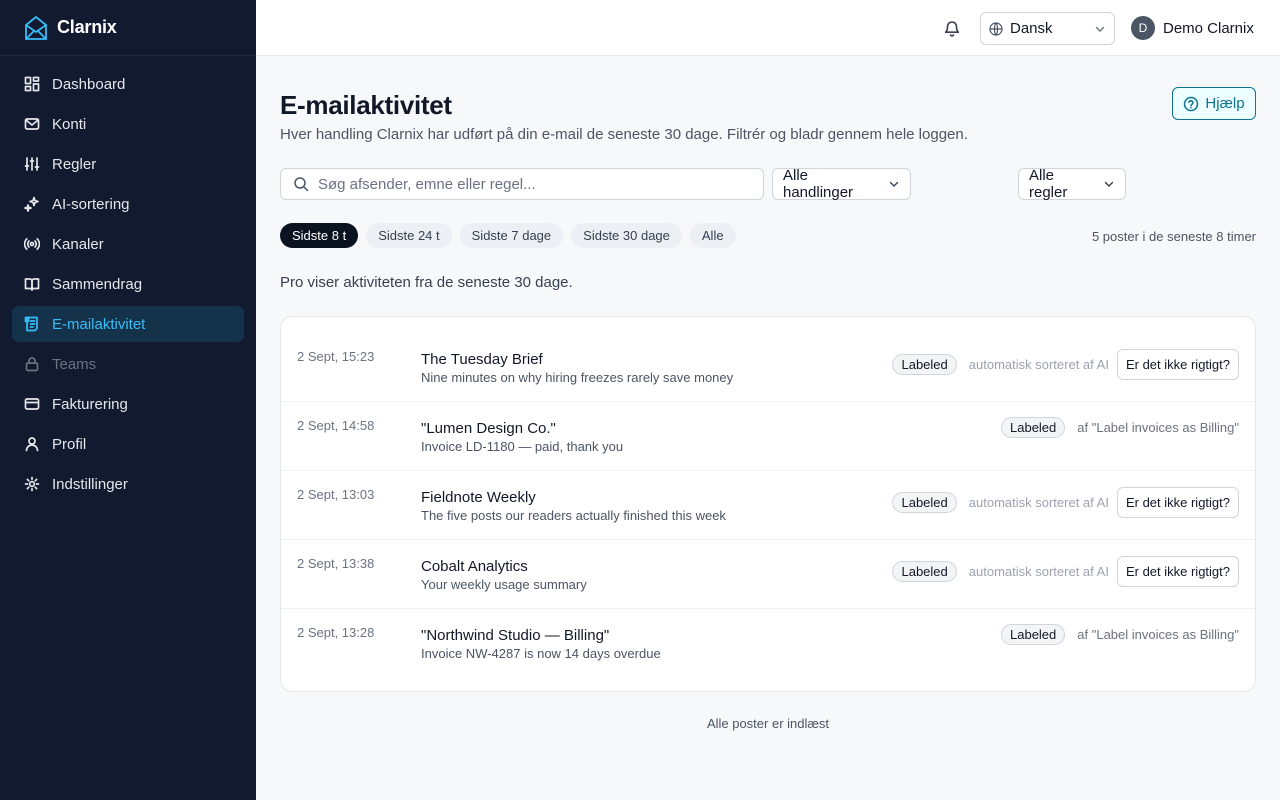 This screenshot has height=800, width=1280. What do you see at coordinates (1072, 184) in the screenshot?
I see `rules-filter-select: Alle regler` at bounding box center [1072, 184].